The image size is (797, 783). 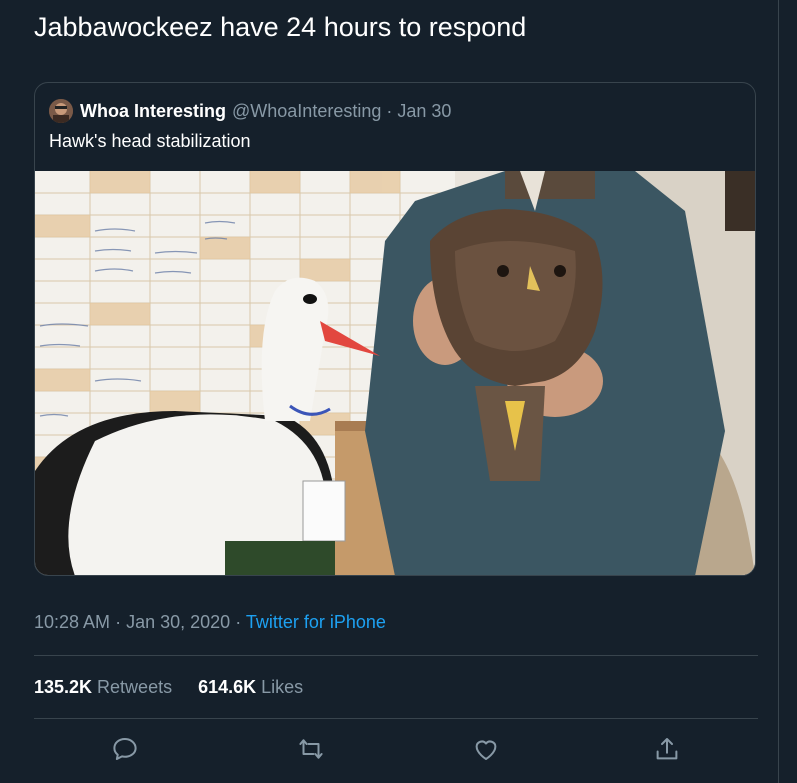 What do you see at coordinates (424, 111) in the screenshot?
I see `quoted-date: Jan 30` at bounding box center [424, 111].